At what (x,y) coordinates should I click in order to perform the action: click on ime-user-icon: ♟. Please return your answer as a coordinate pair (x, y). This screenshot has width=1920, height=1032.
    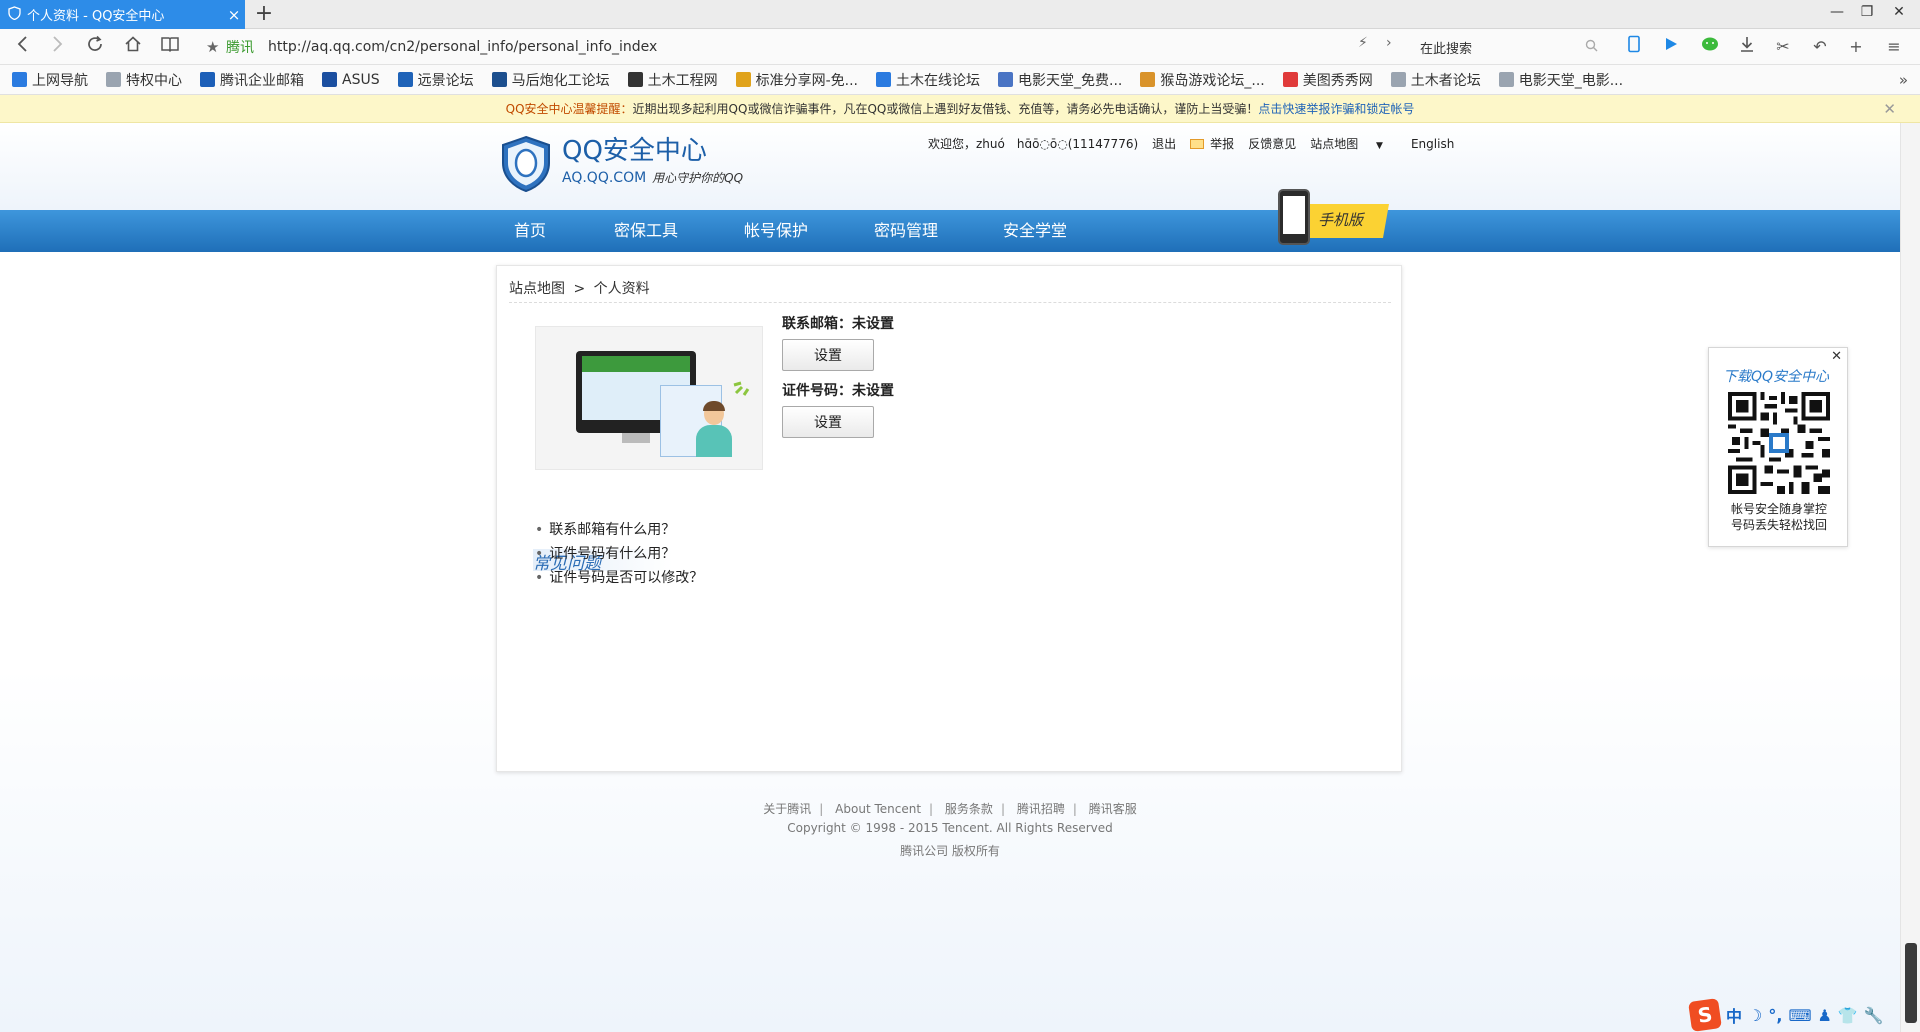
    Looking at the image, I should click on (1825, 1015).